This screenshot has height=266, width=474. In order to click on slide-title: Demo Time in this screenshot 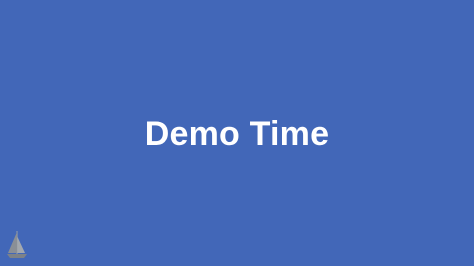, I will do `click(237, 134)`.